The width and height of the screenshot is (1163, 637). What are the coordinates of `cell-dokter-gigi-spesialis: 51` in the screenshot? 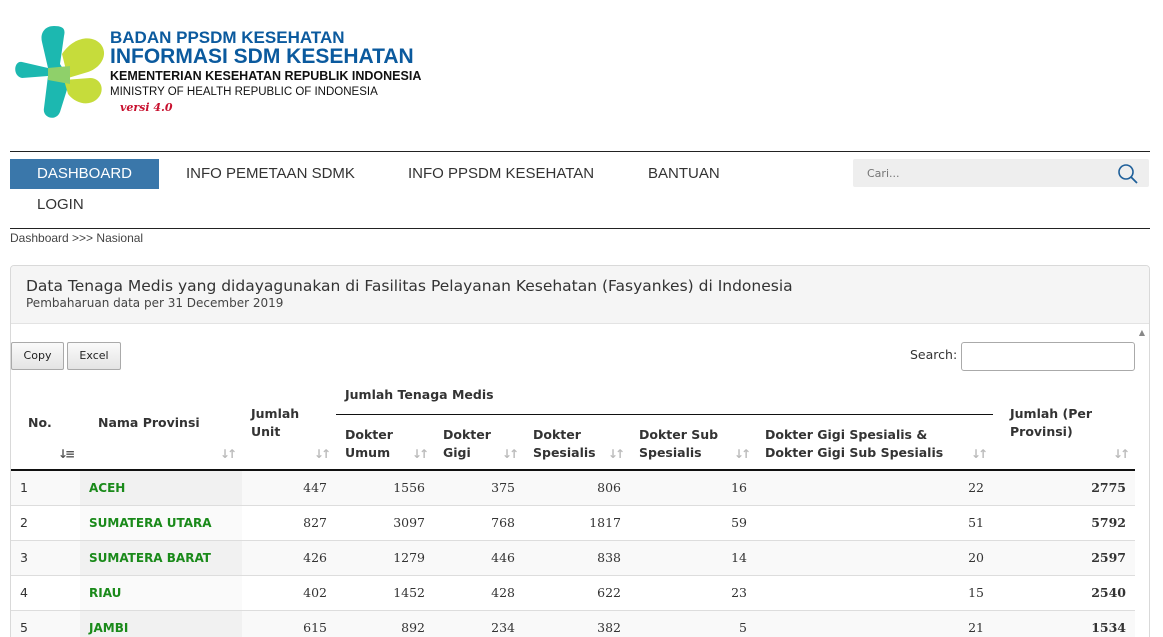 It's located at (874, 522).